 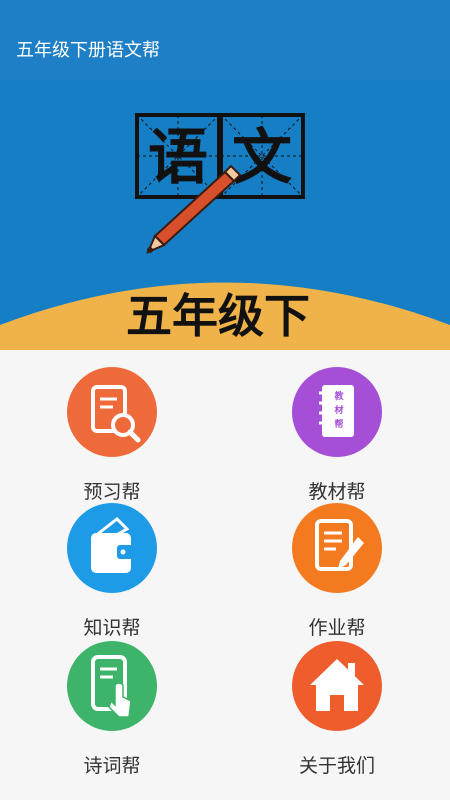 What do you see at coordinates (337, 492) in the screenshot?
I see `menu-label: 教材帮` at bounding box center [337, 492].